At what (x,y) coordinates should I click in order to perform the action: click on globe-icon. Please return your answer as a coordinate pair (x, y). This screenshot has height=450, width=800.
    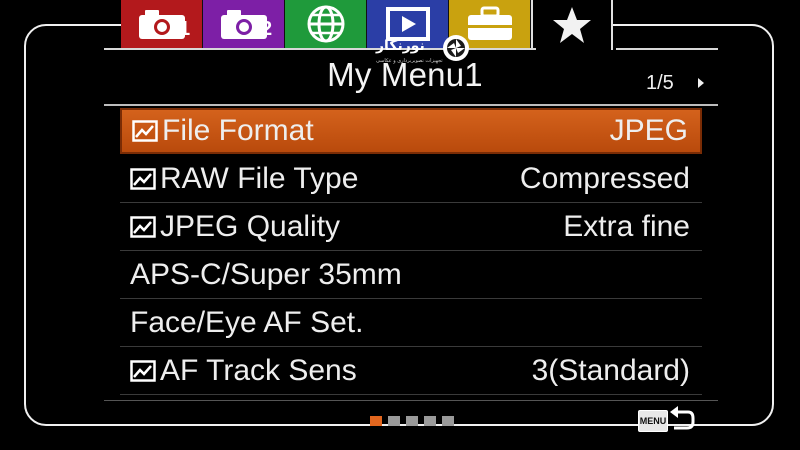
    Looking at the image, I should click on (326, 24).